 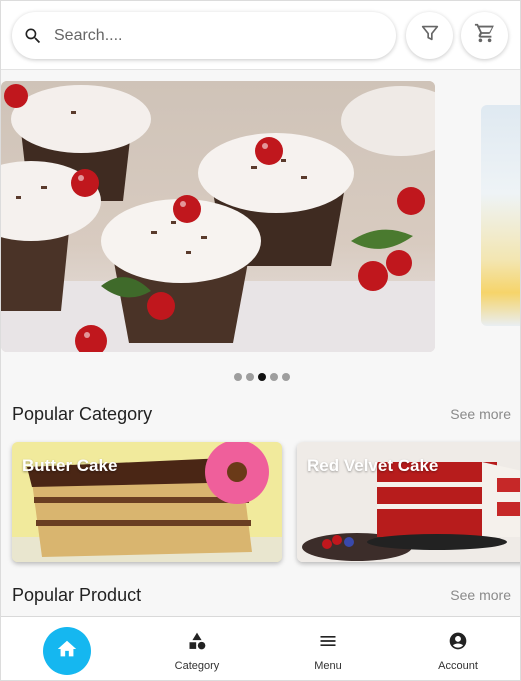 I want to click on category-card-butter-cake: Butter Cake, so click(x=147, y=502).